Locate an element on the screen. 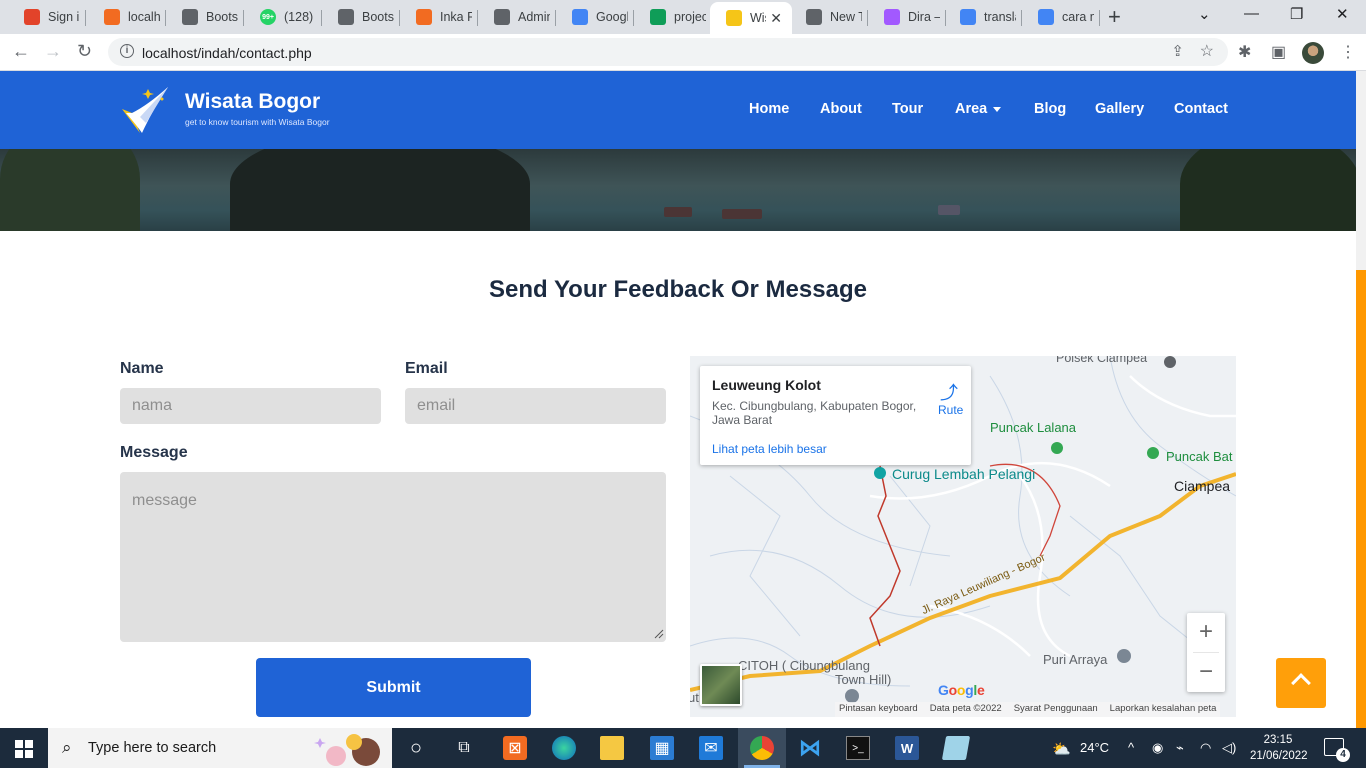 This screenshot has width=1366, height=768. forward-icon: → is located at coordinates (53, 51).